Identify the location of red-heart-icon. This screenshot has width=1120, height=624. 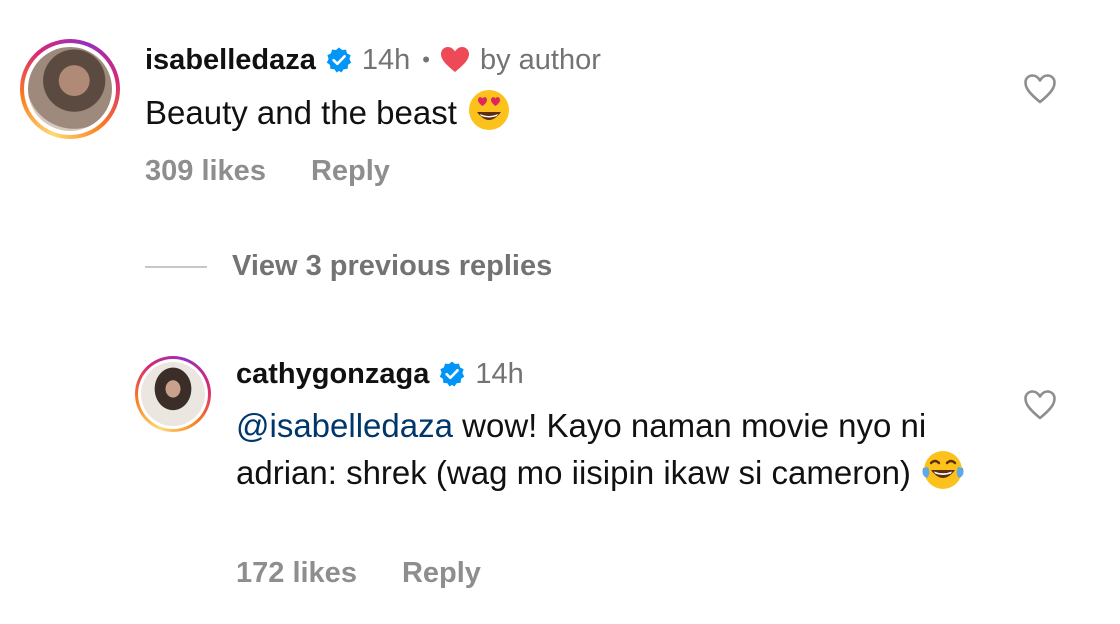
(455, 60).